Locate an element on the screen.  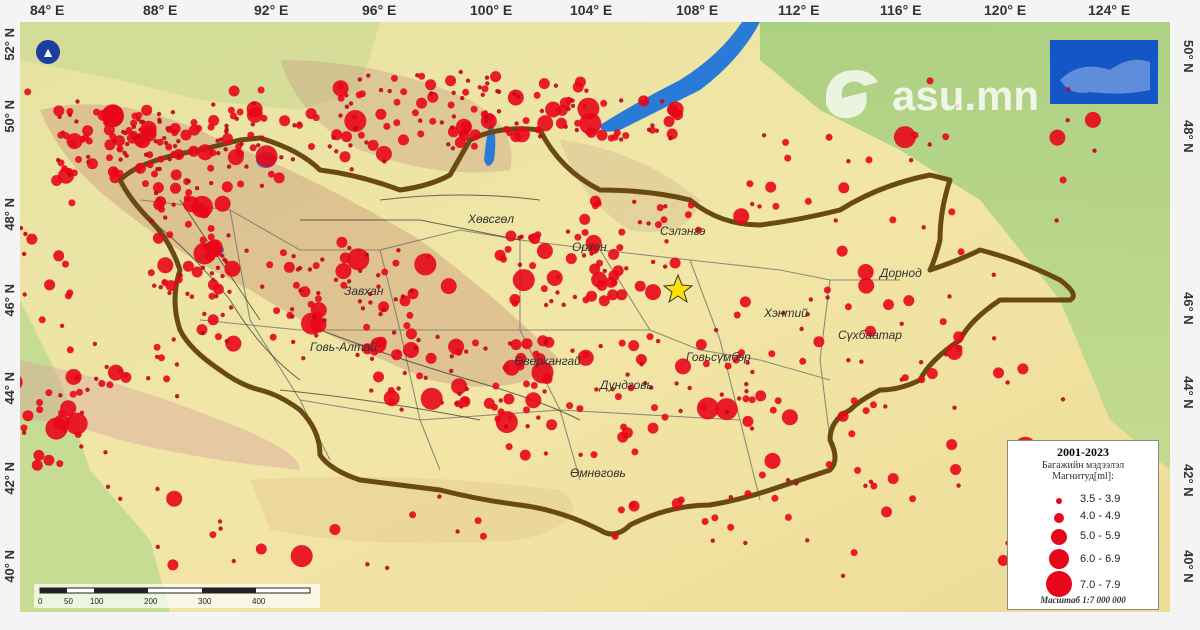
lat-label: 42° N is located at coordinates (9, 478).